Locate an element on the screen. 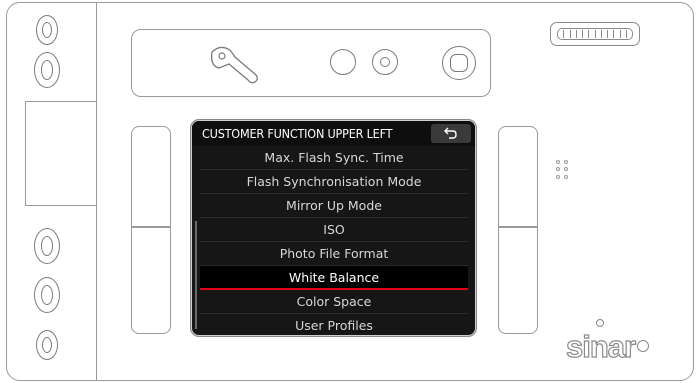  menu-item-iso: ISO is located at coordinates (334, 230).